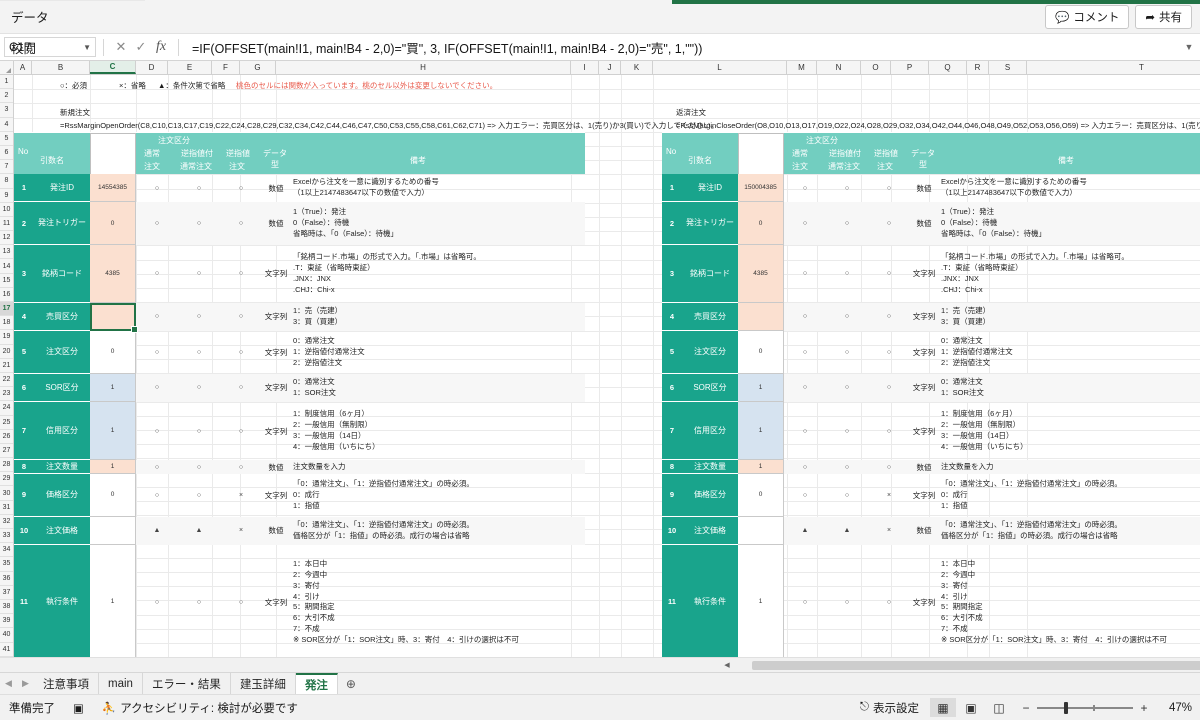 This screenshot has height=727, width=1200. I want to click on column-header-N: N, so click(839, 67).